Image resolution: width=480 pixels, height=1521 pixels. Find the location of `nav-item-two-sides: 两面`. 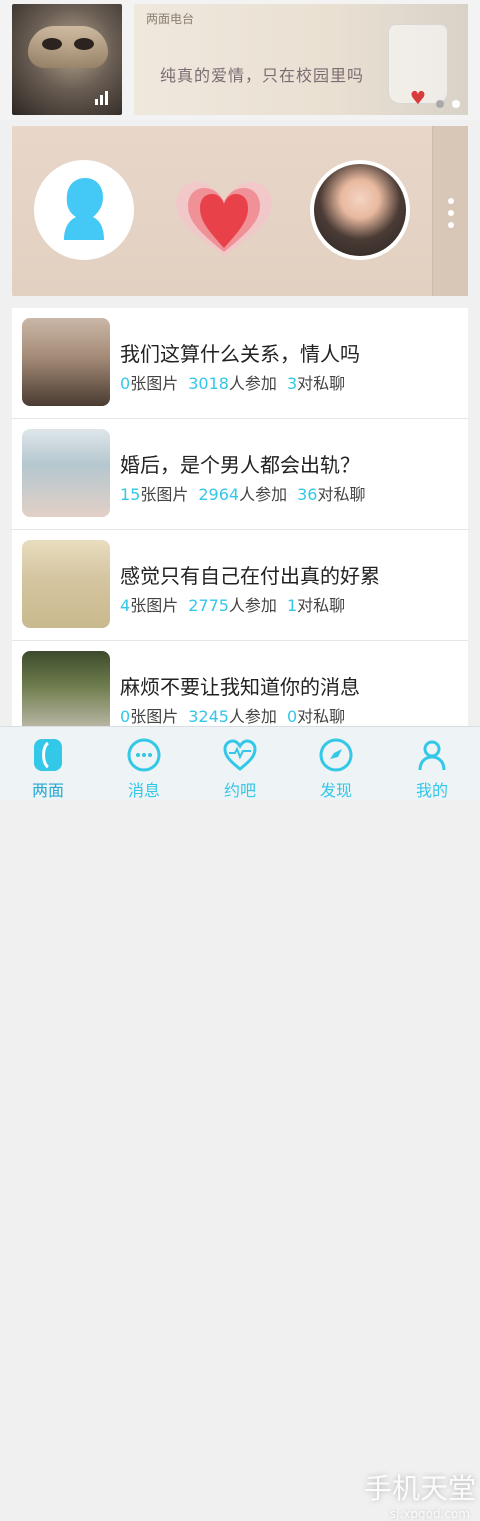

nav-item-two-sides: 两面 is located at coordinates (48, 764).